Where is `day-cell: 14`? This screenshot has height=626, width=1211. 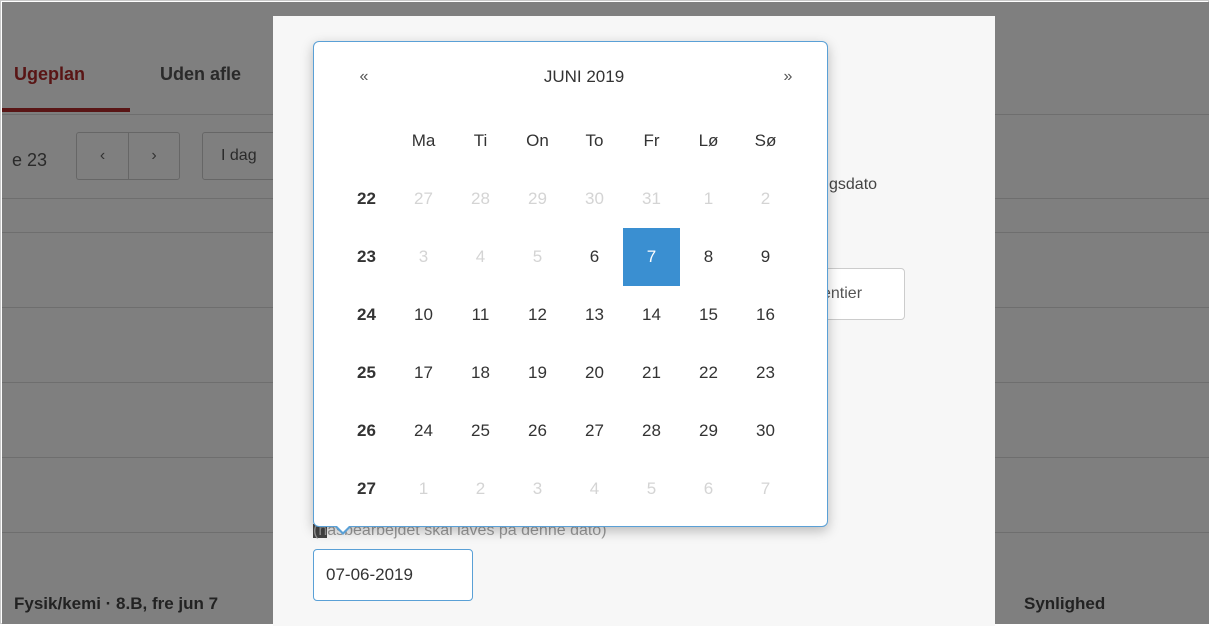 day-cell: 14 is located at coordinates (651, 315).